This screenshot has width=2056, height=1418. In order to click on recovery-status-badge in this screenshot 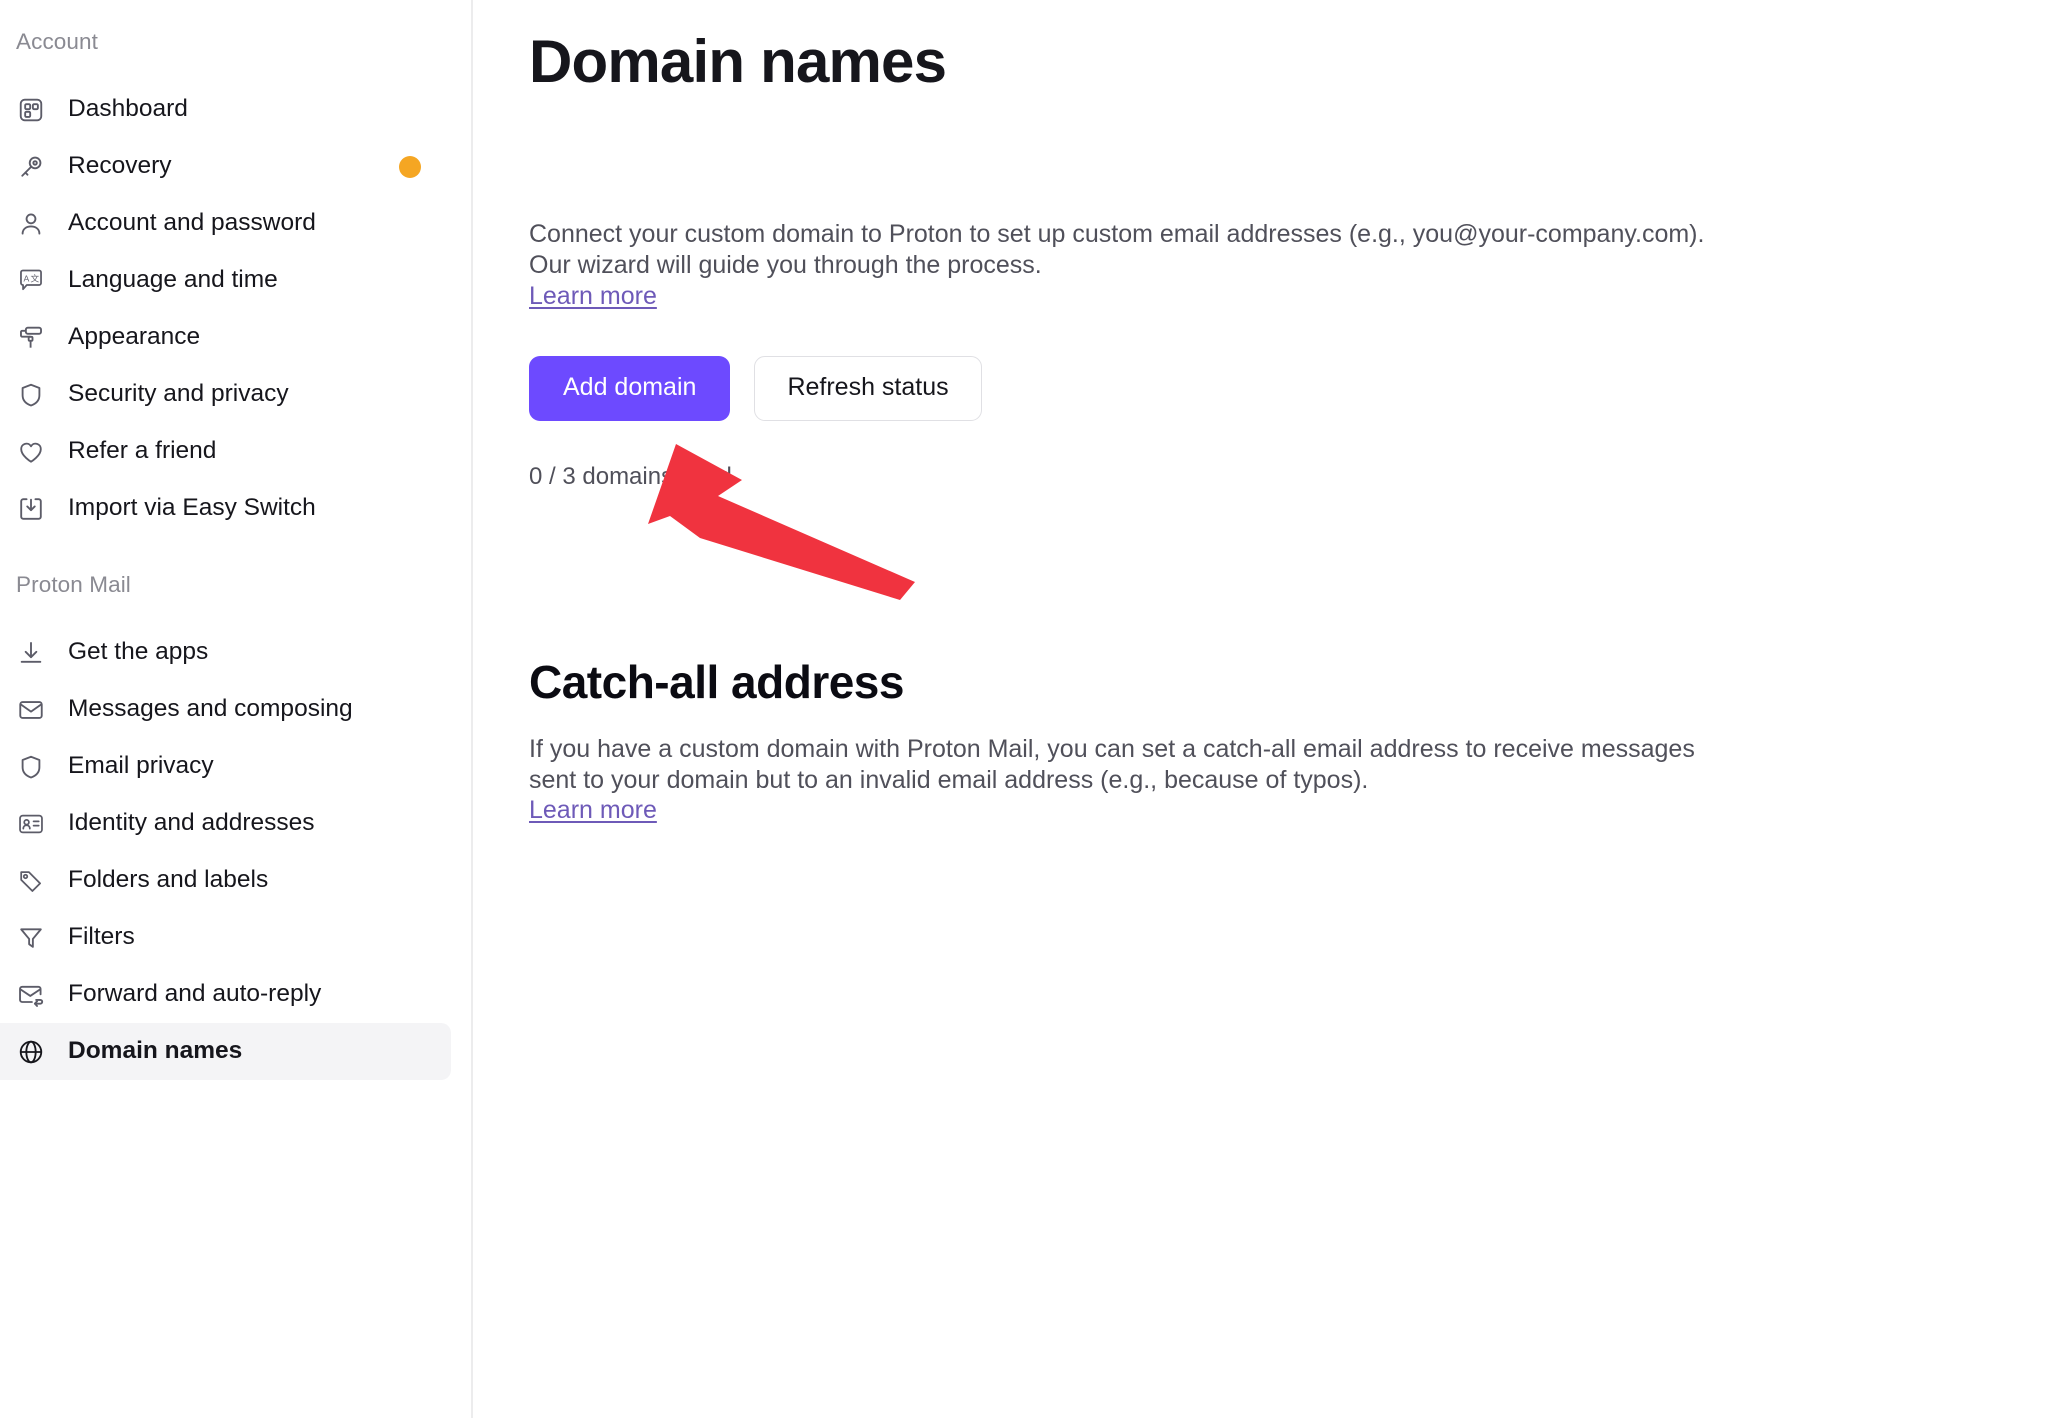, I will do `click(410, 166)`.